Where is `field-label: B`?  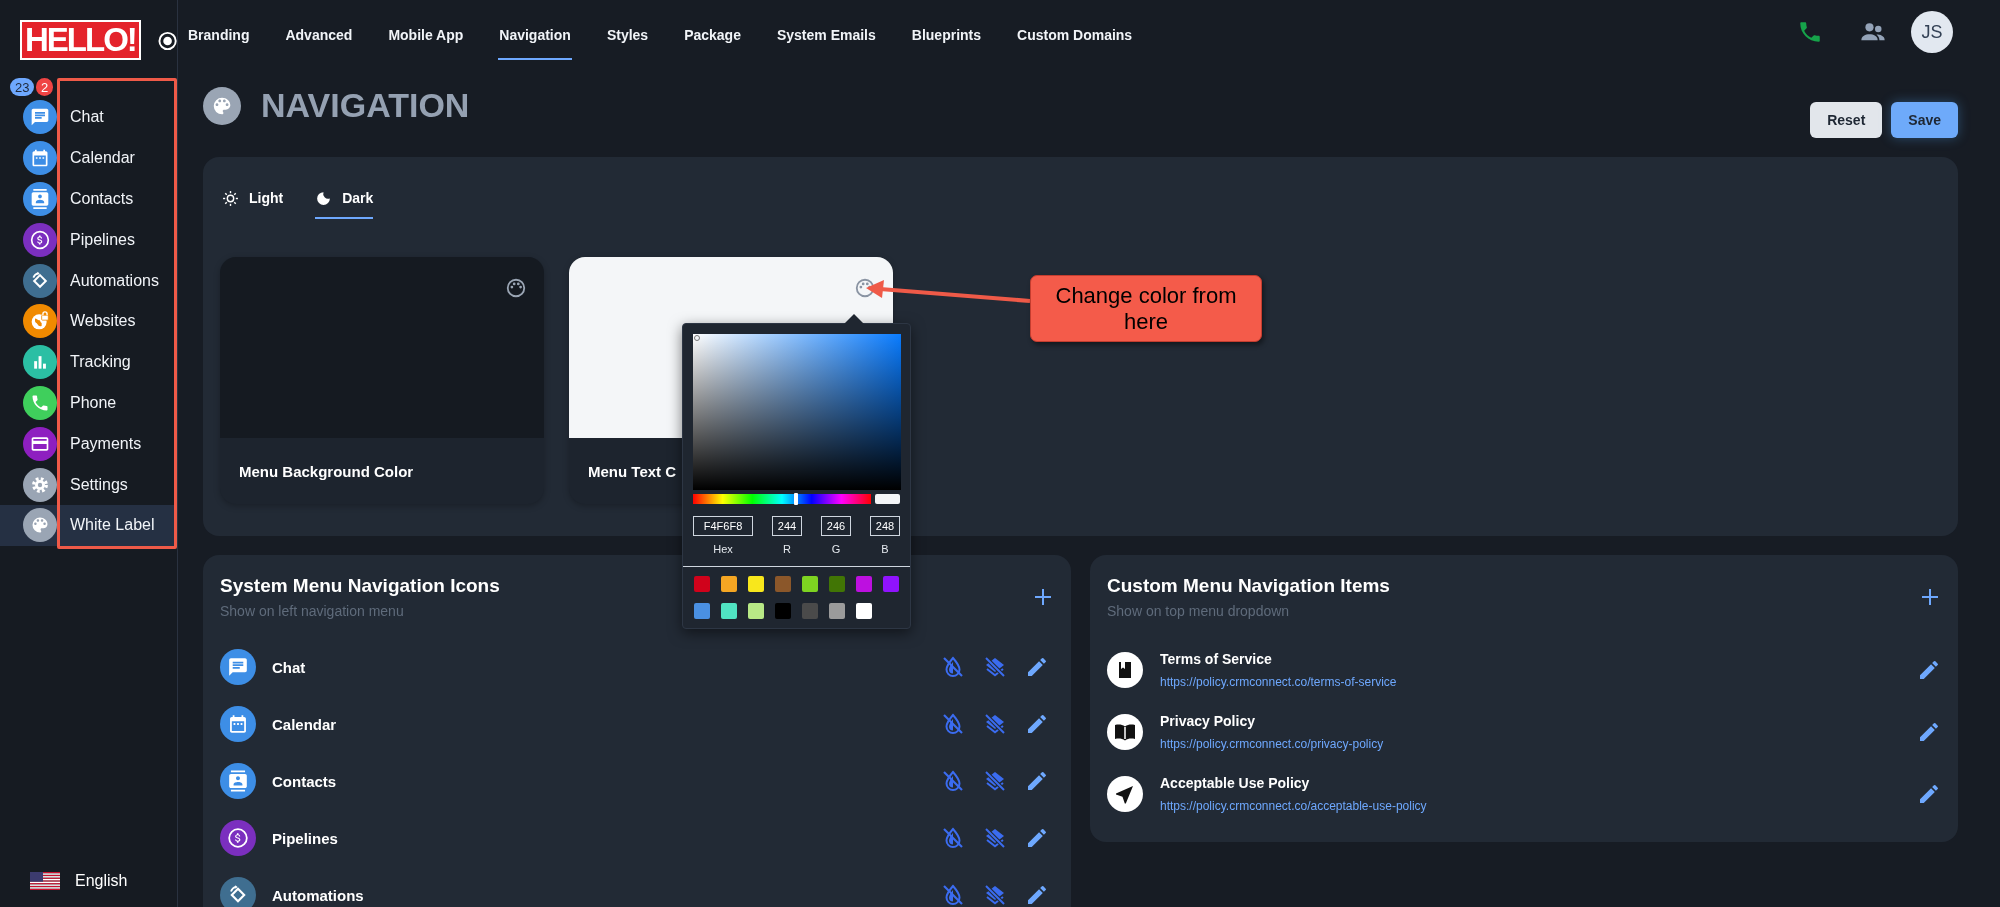
field-label: B is located at coordinates (885, 549).